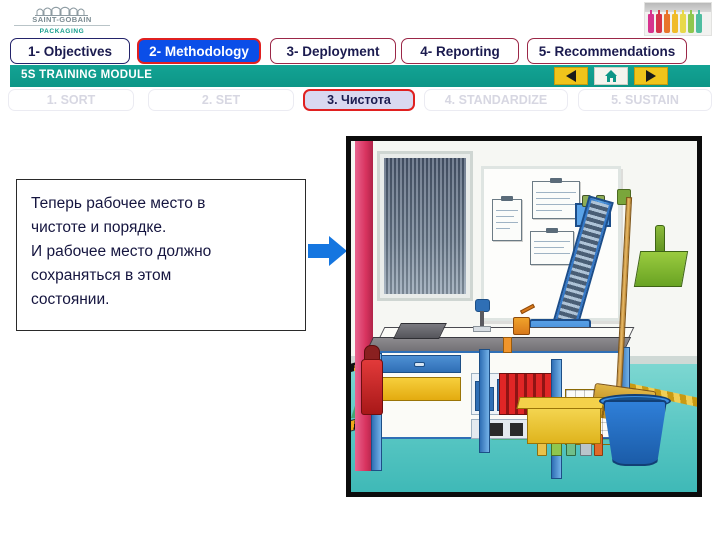  Describe the element at coordinates (678, 7) in the screenshot. I see `bottles-shelf` at that location.